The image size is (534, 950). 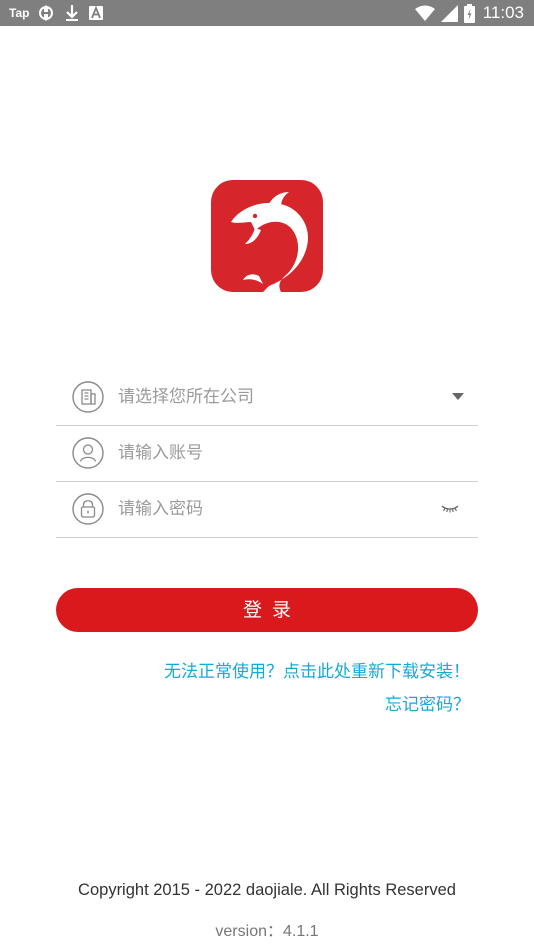 What do you see at coordinates (270, 242) in the screenshot?
I see `dolphin-icon` at bounding box center [270, 242].